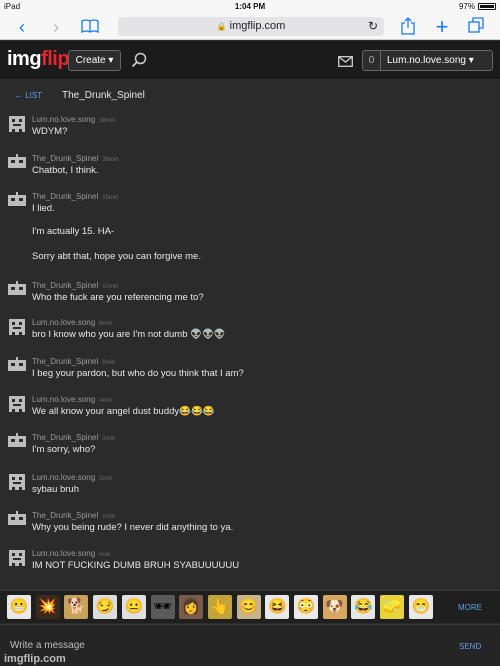 This screenshot has width=500, height=666. Describe the element at coordinates (250, 96) in the screenshot. I see `conversation-header: ← LIST The_Drunk_Spinel` at that location.